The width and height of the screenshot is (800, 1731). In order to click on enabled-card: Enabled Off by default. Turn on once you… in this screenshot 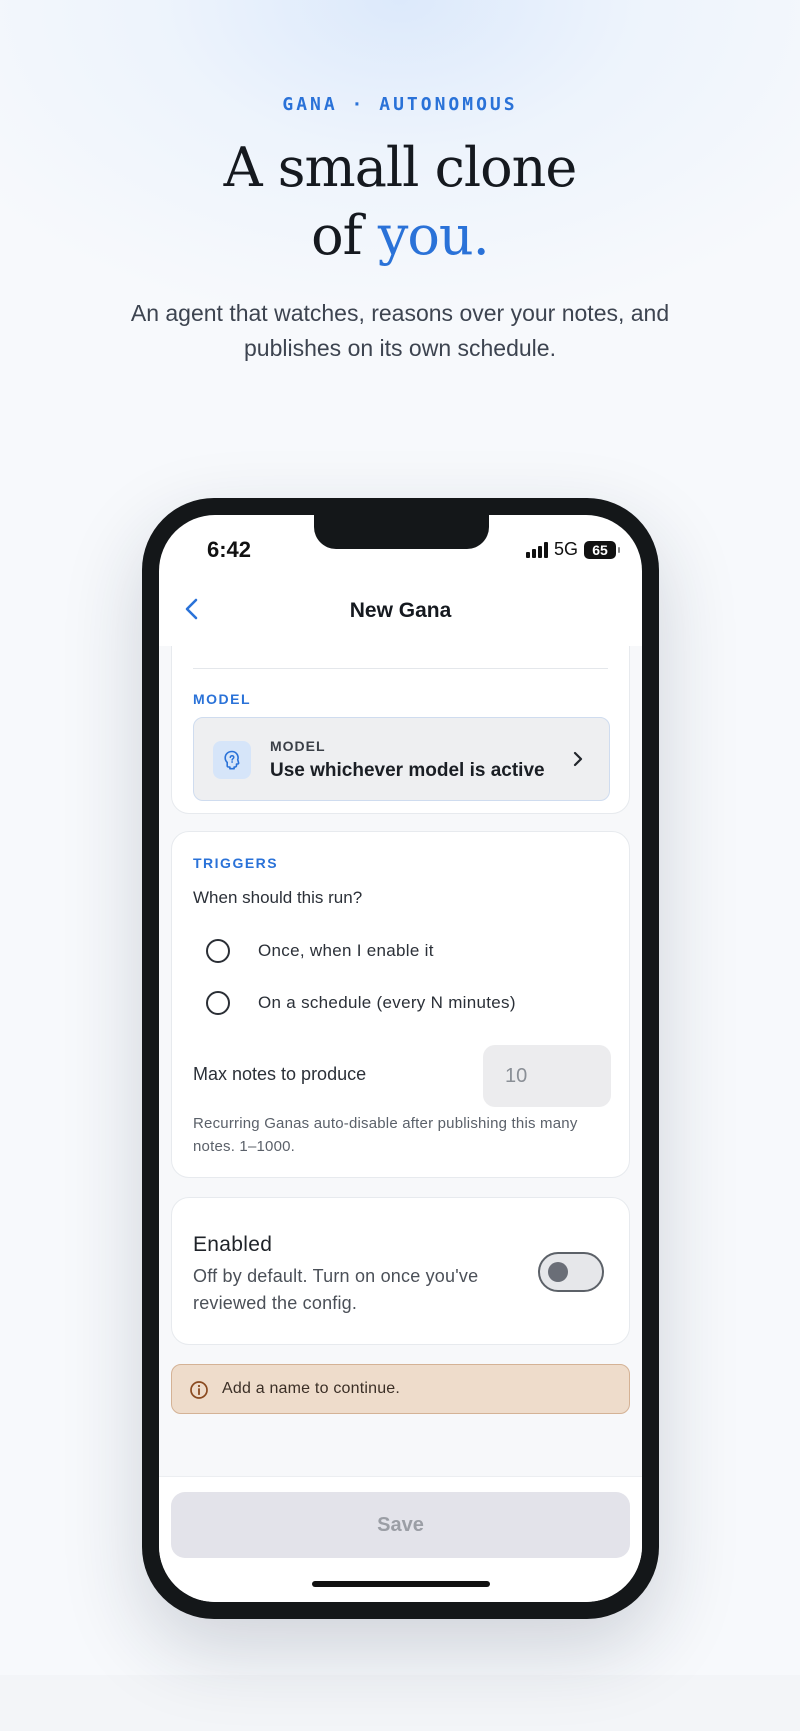, I will do `click(400, 1271)`.